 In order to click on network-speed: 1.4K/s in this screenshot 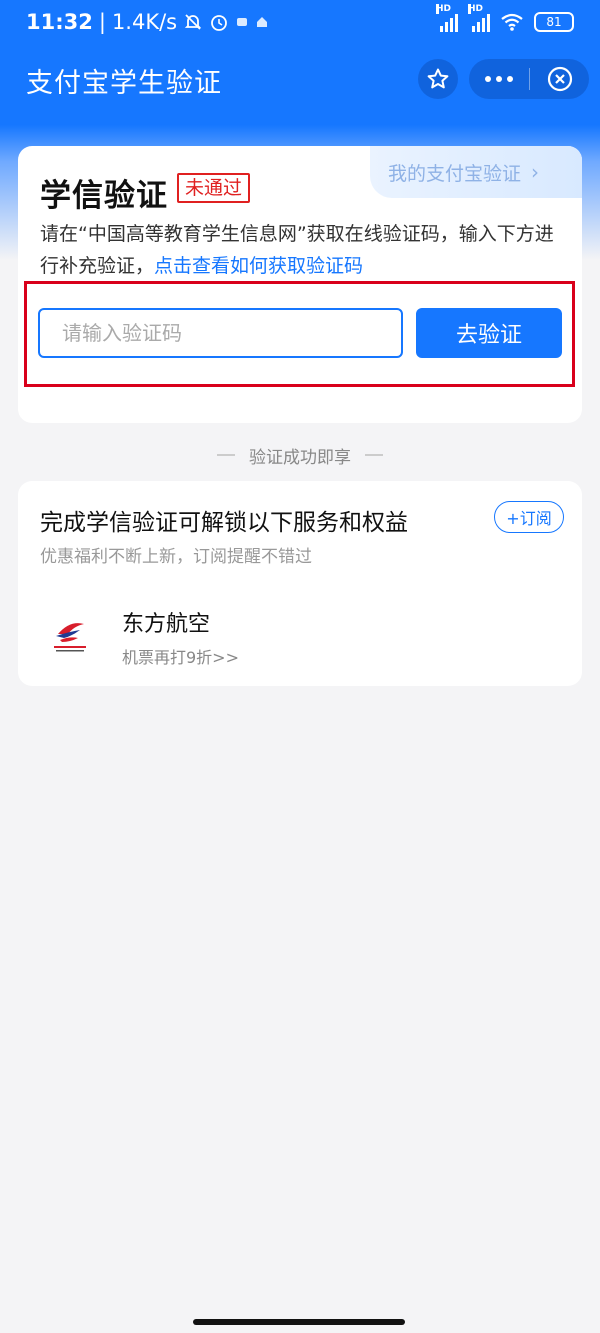, I will do `click(144, 22)`.